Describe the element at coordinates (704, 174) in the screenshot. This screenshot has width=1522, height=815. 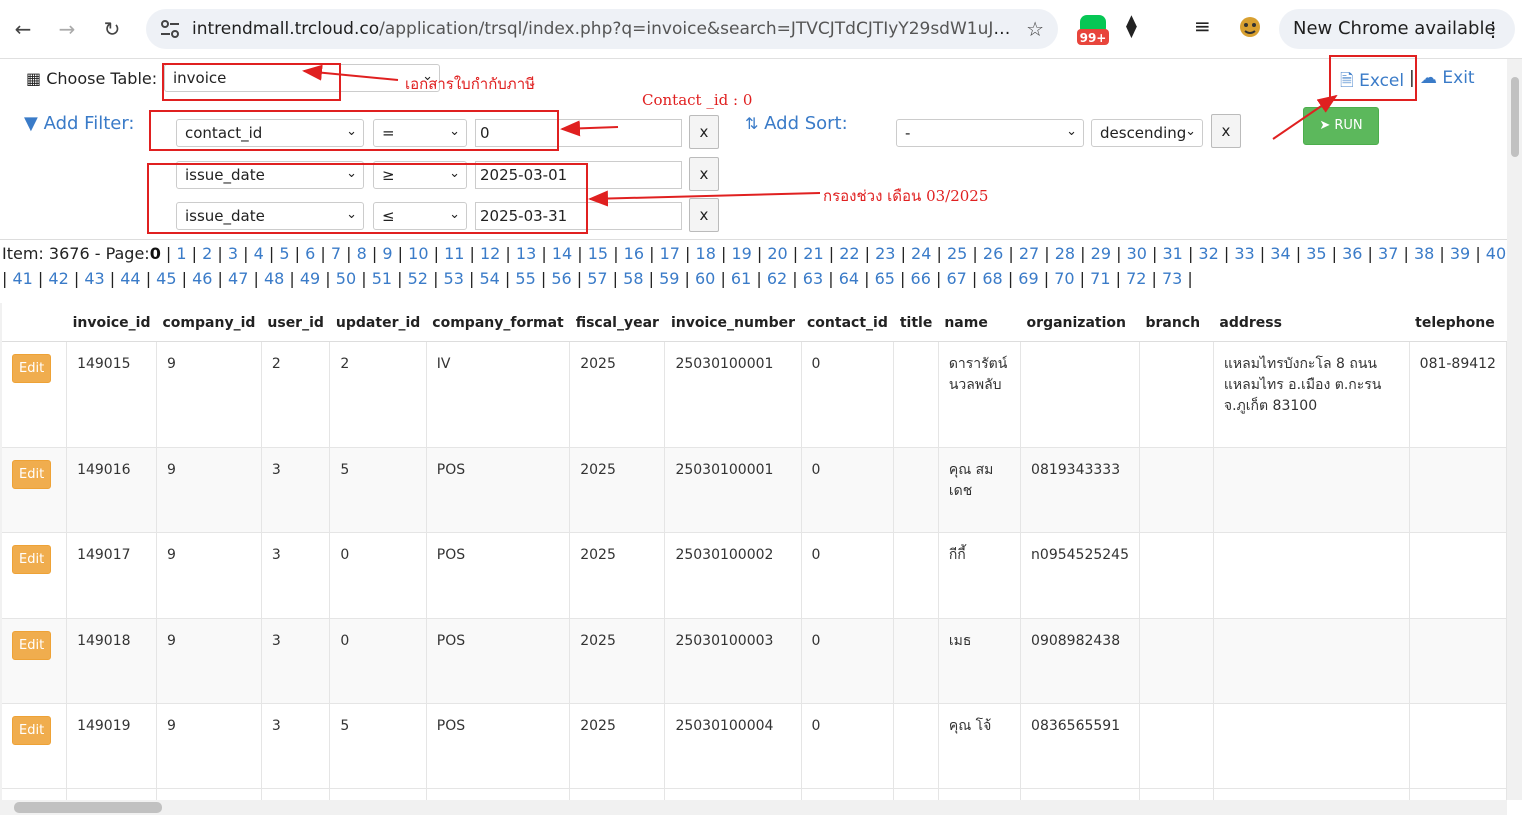
I see `remove-filter-button: x` at that location.